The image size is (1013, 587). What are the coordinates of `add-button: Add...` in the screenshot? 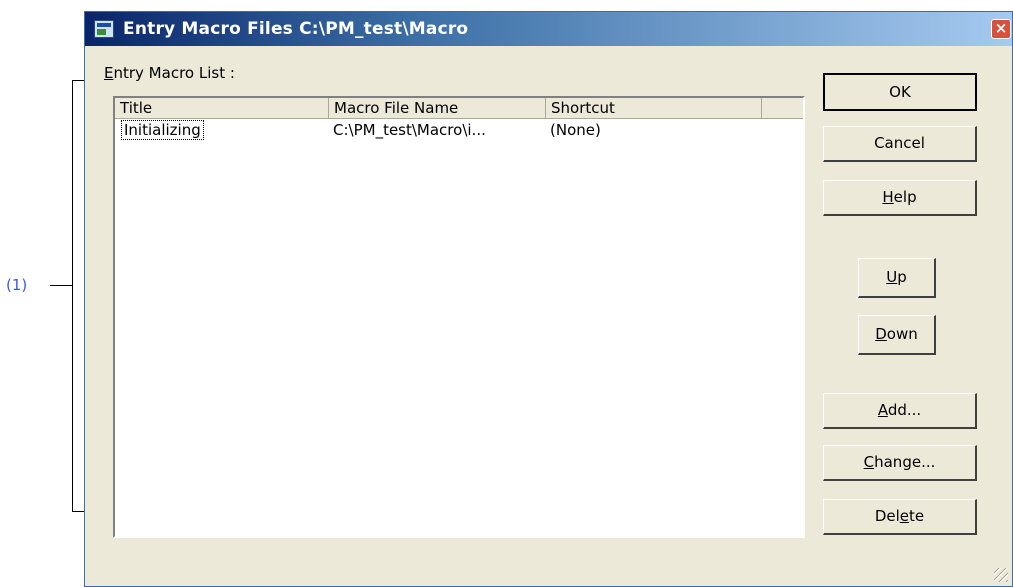 It's located at (900, 411).